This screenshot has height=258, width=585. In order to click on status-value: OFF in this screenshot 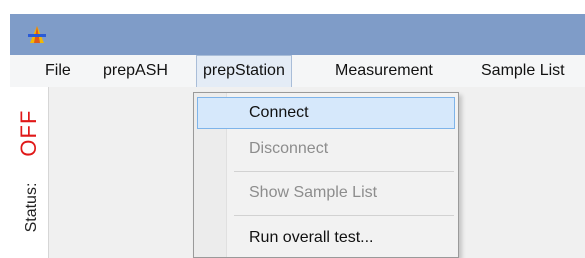, I will do `click(28, 133)`.